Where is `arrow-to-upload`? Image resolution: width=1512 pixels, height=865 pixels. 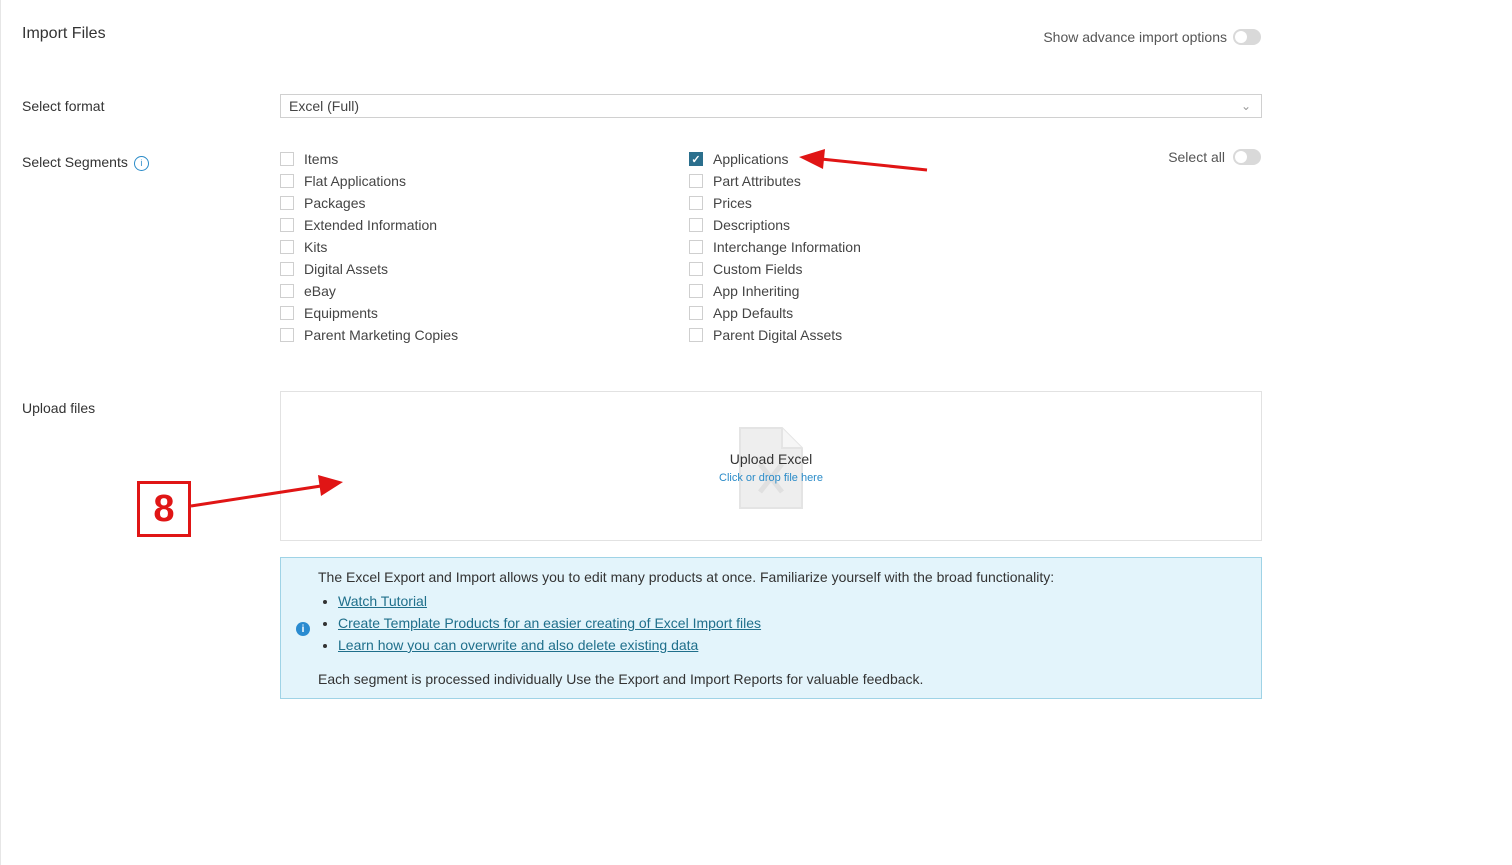
arrow-to-upload is located at coordinates (266, 491).